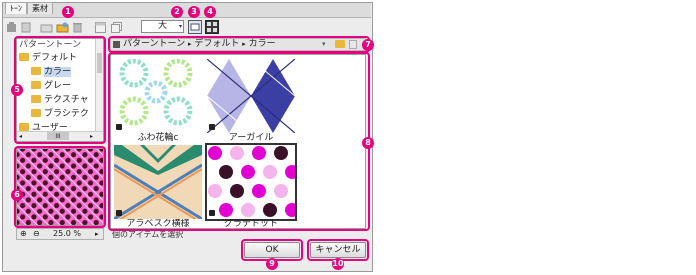 The width and height of the screenshot is (696, 275). I want to click on callout-badge-8: 8, so click(368, 143).